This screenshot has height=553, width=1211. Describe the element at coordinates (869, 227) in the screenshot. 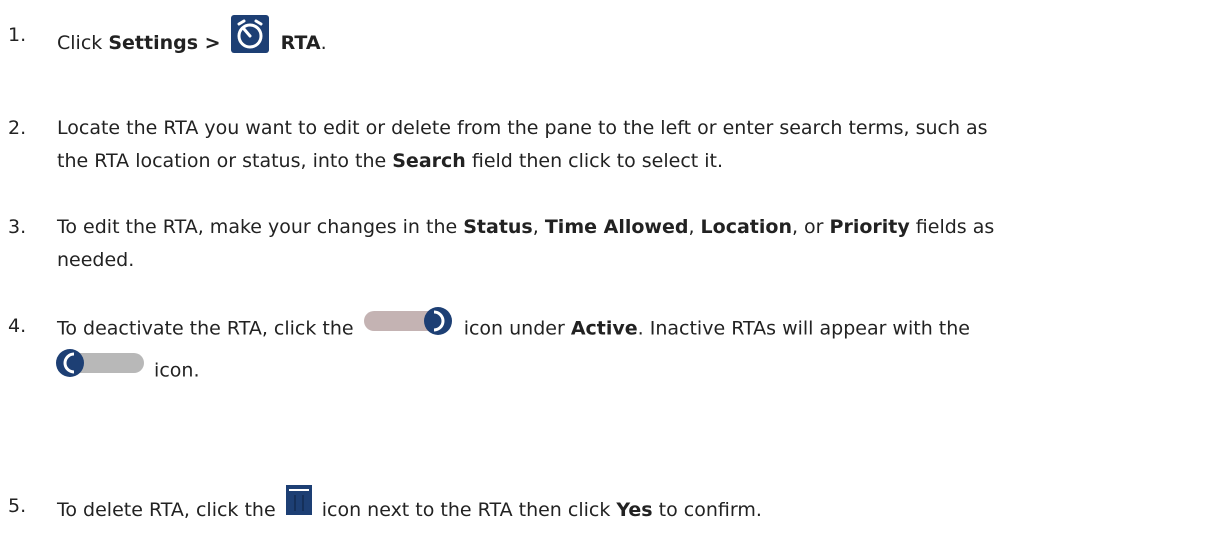

I see `priority-label: Priority` at that location.